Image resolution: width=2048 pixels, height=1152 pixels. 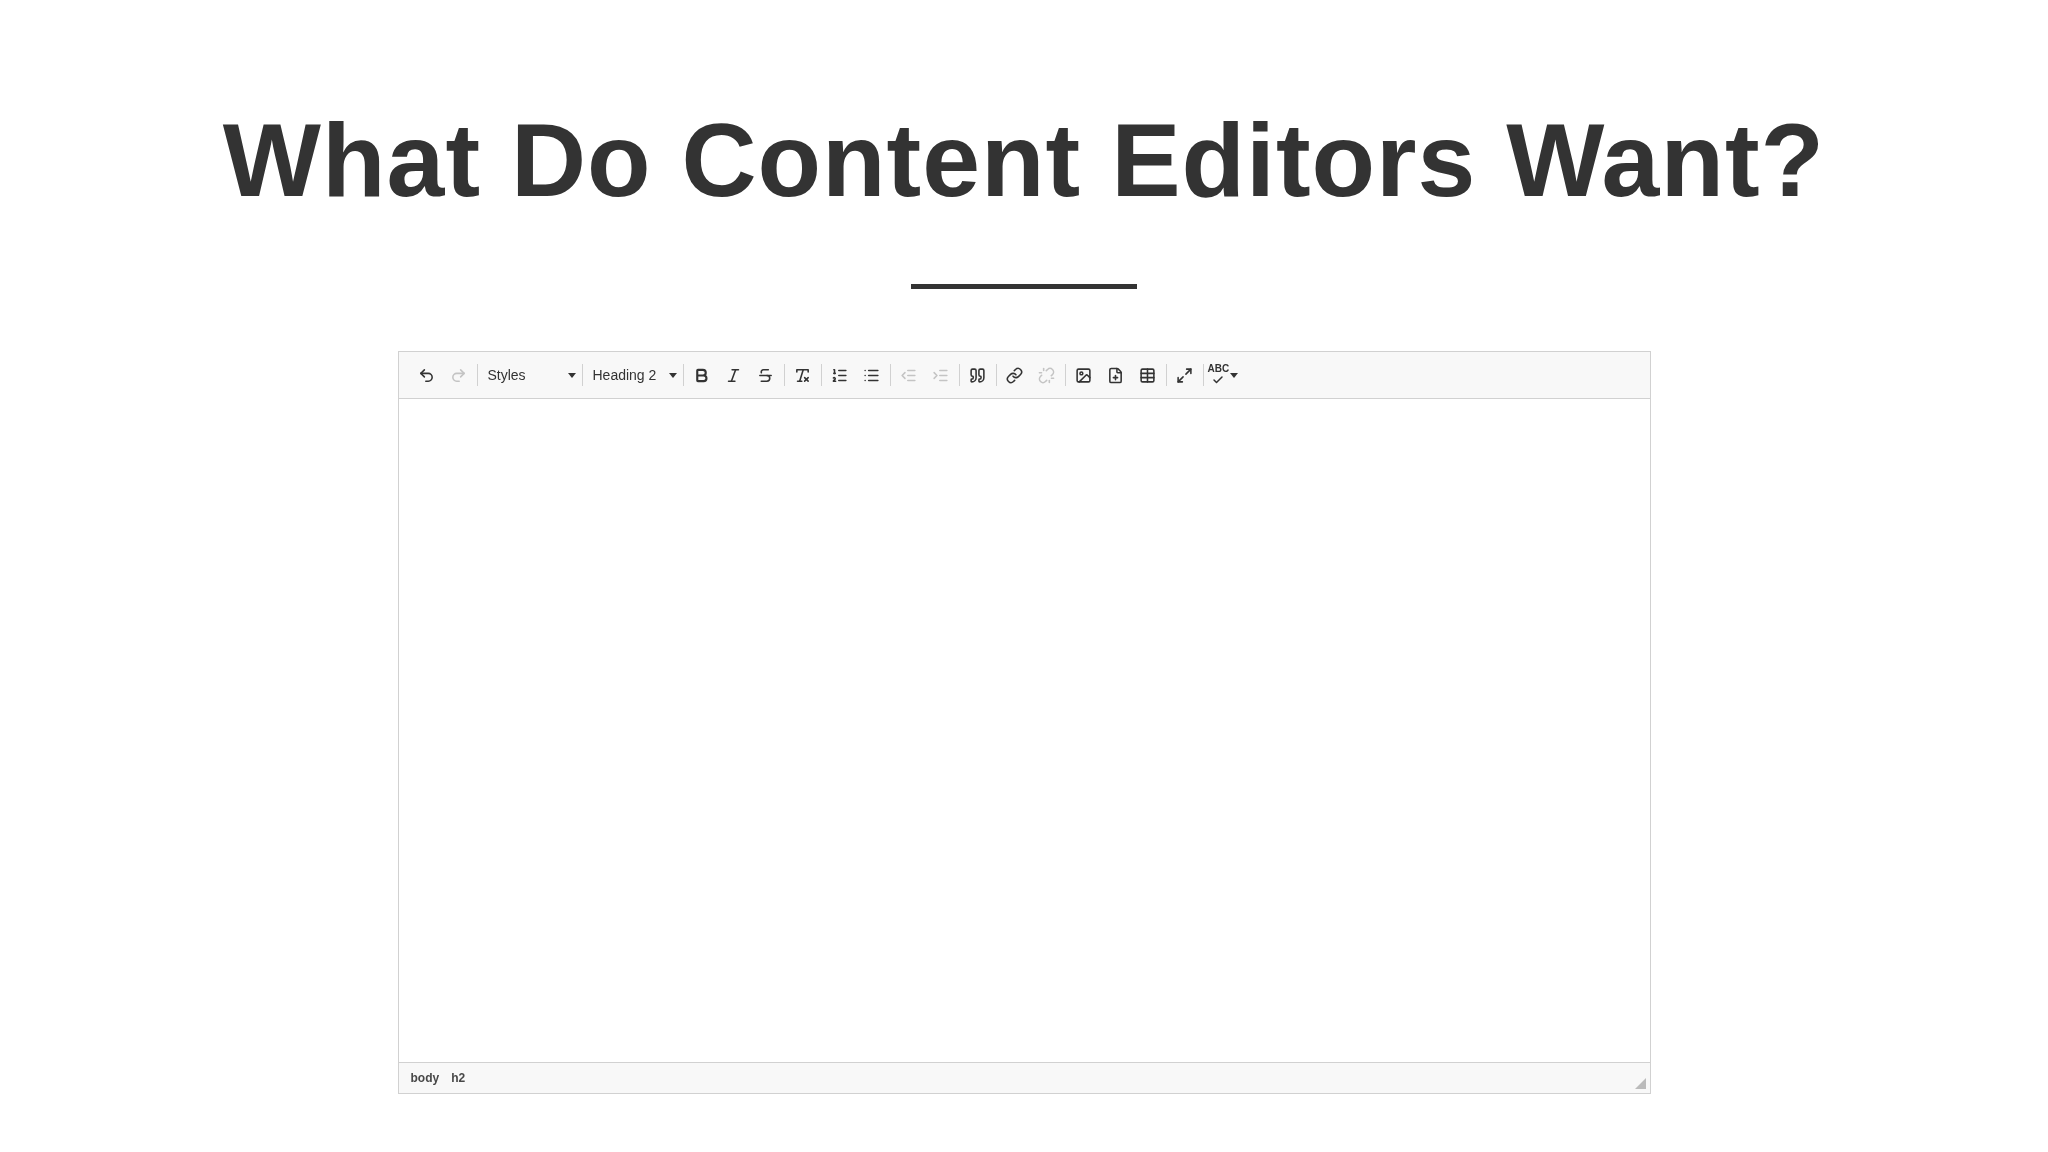 What do you see at coordinates (1218, 380) in the screenshot?
I see `check-icon` at bounding box center [1218, 380].